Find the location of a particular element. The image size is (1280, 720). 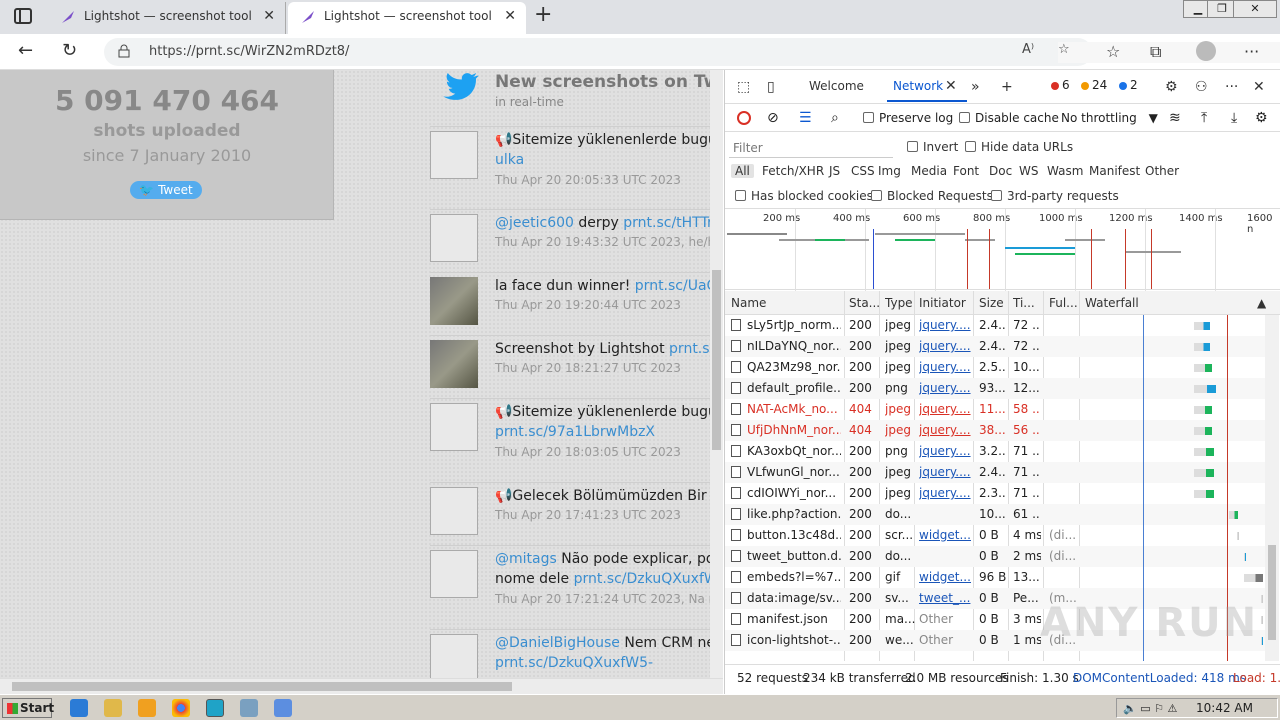

chrome-icon is located at coordinates (181, 708).